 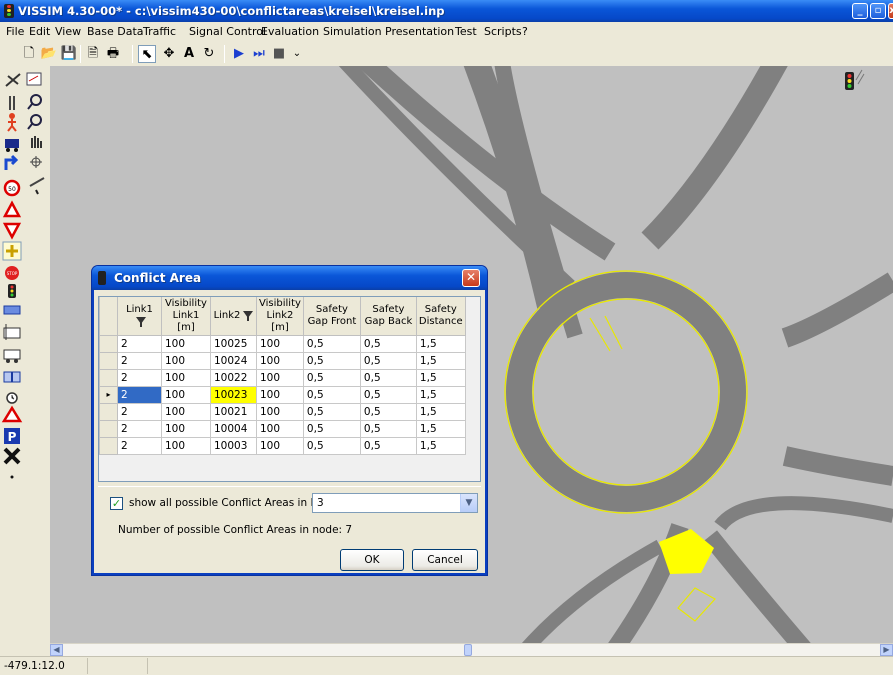 I want to click on open-folder-icon: 📂, so click(x=49, y=54).